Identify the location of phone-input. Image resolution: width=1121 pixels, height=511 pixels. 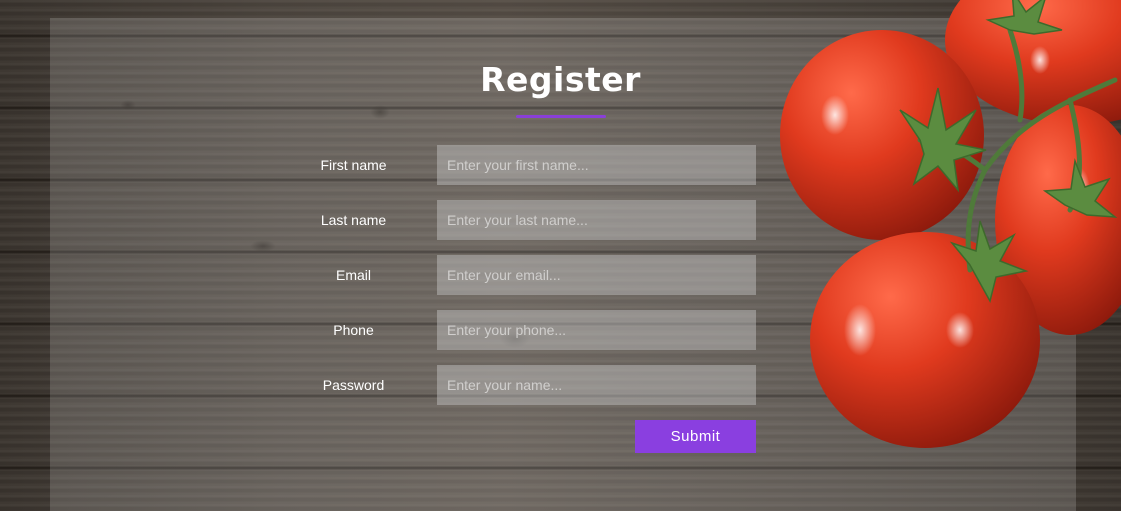
(596, 330).